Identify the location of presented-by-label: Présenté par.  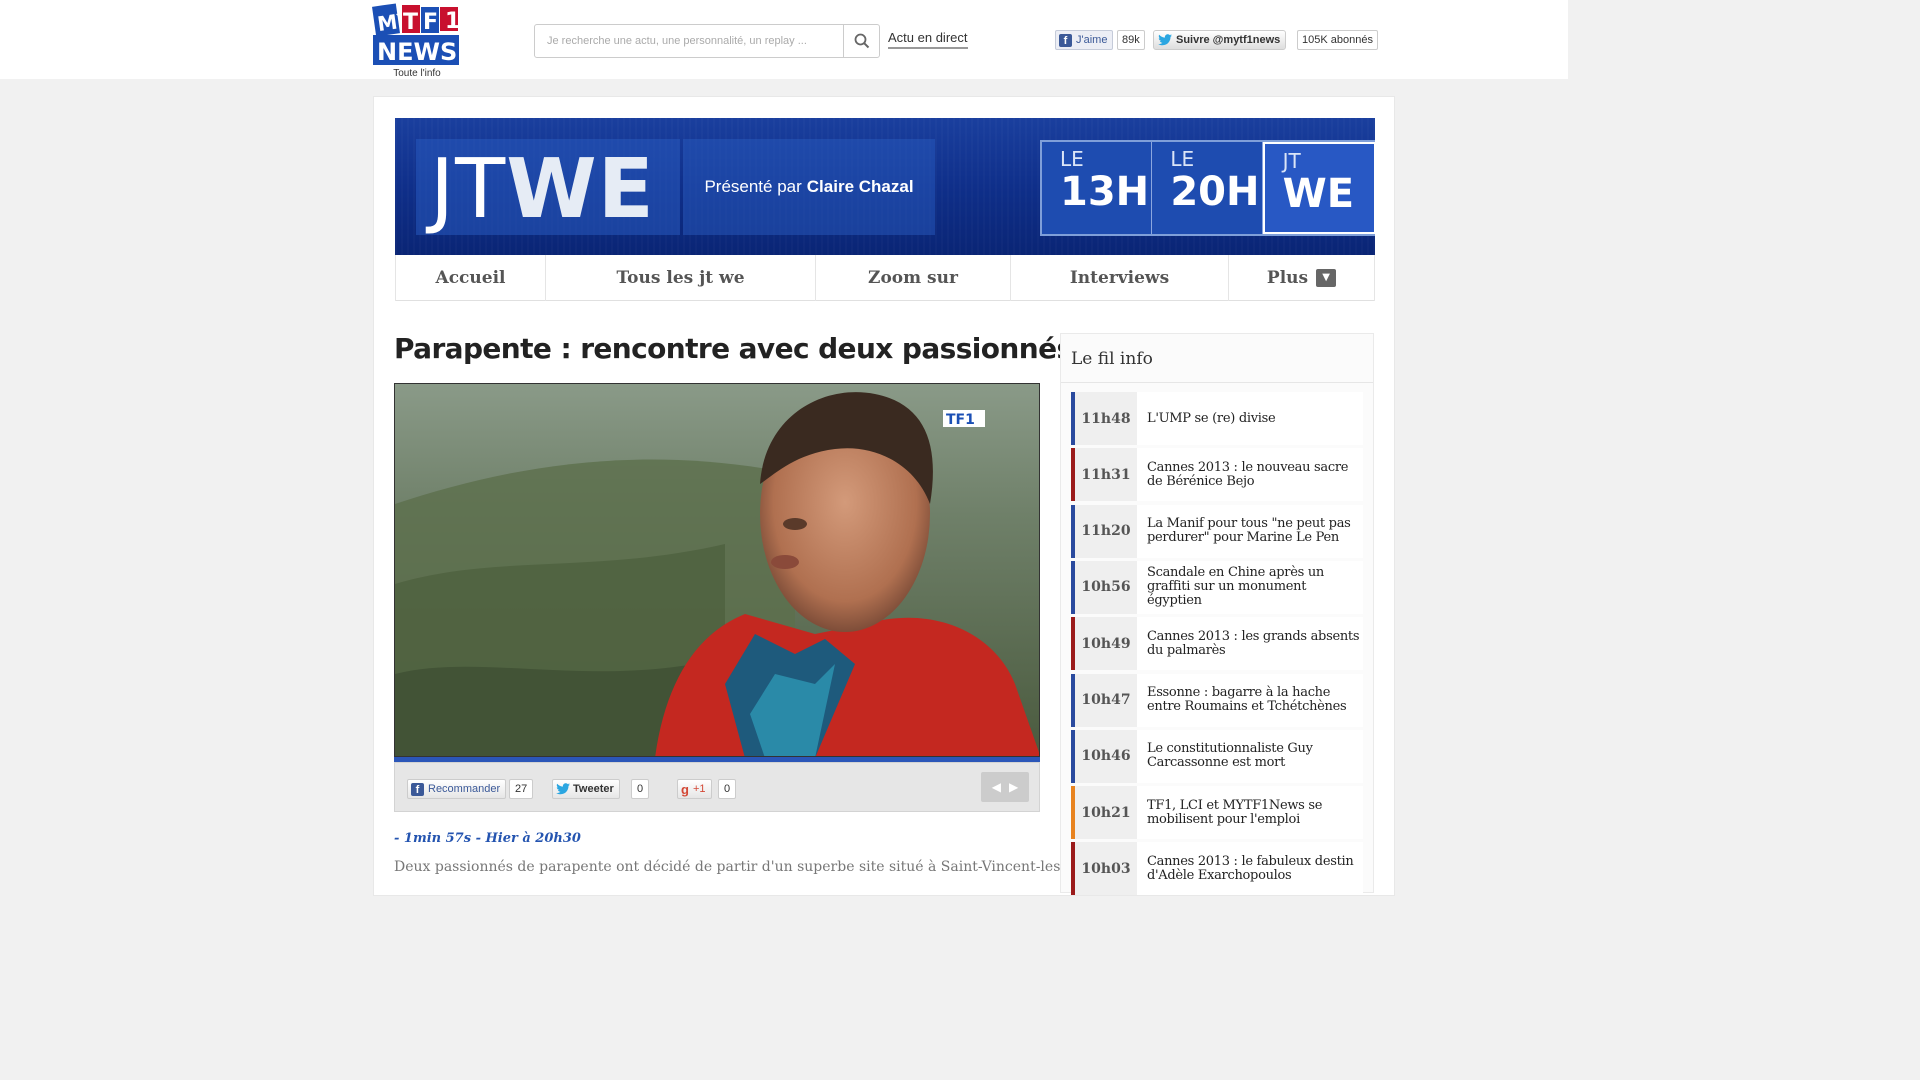
(753, 186).